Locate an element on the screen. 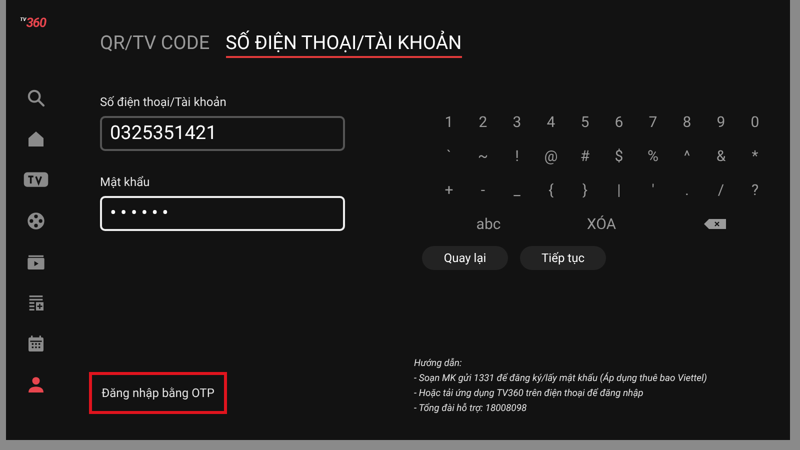 The height and width of the screenshot is (450, 800). keyboard-key: # is located at coordinates (585, 156).